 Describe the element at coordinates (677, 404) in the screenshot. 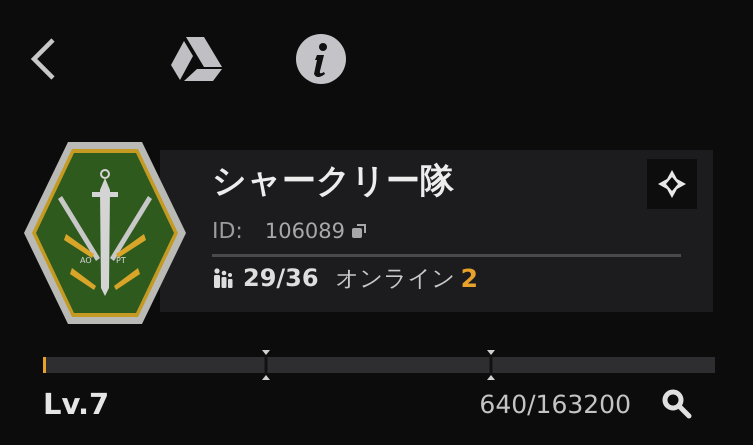

I see `search-icon` at that location.